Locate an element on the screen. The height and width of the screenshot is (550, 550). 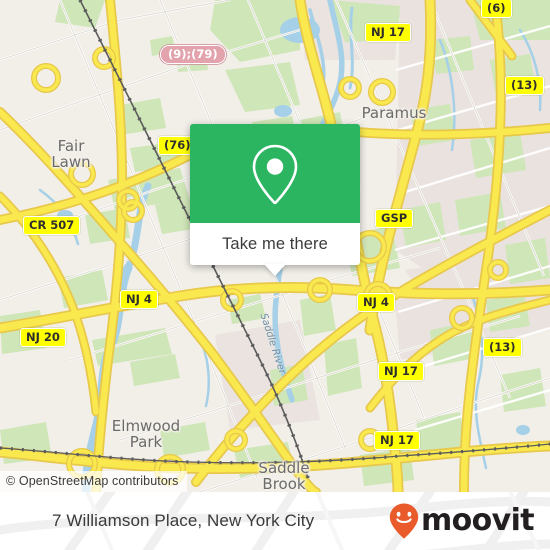
take-me-there-popup: Take me there is located at coordinates (275, 200).